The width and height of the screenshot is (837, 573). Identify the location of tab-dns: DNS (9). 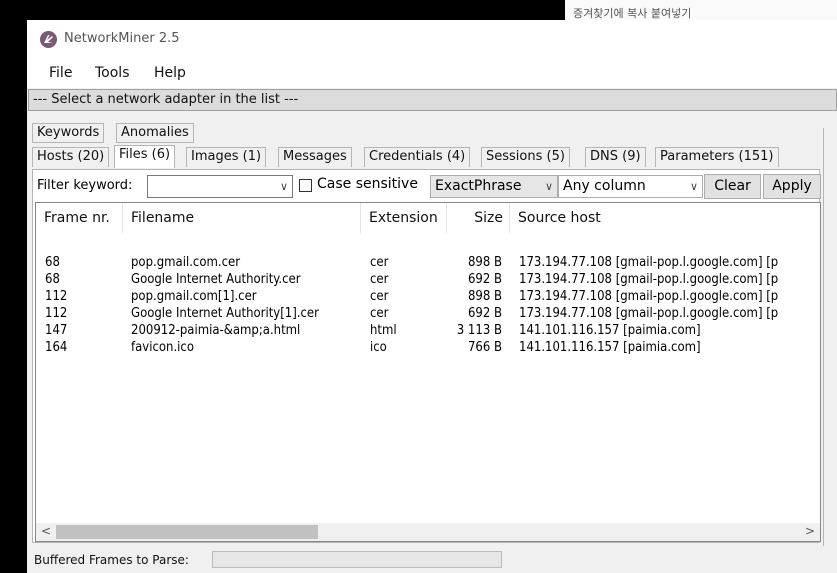
(615, 157).